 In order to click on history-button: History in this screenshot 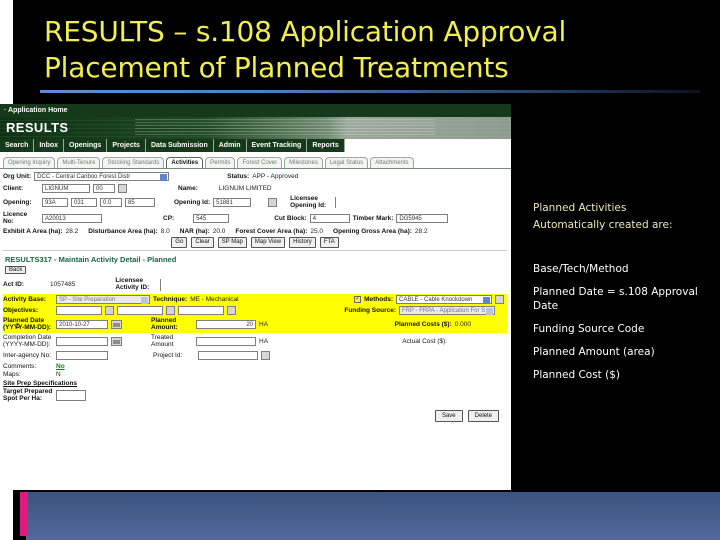, I will do `click(302, 242)`.